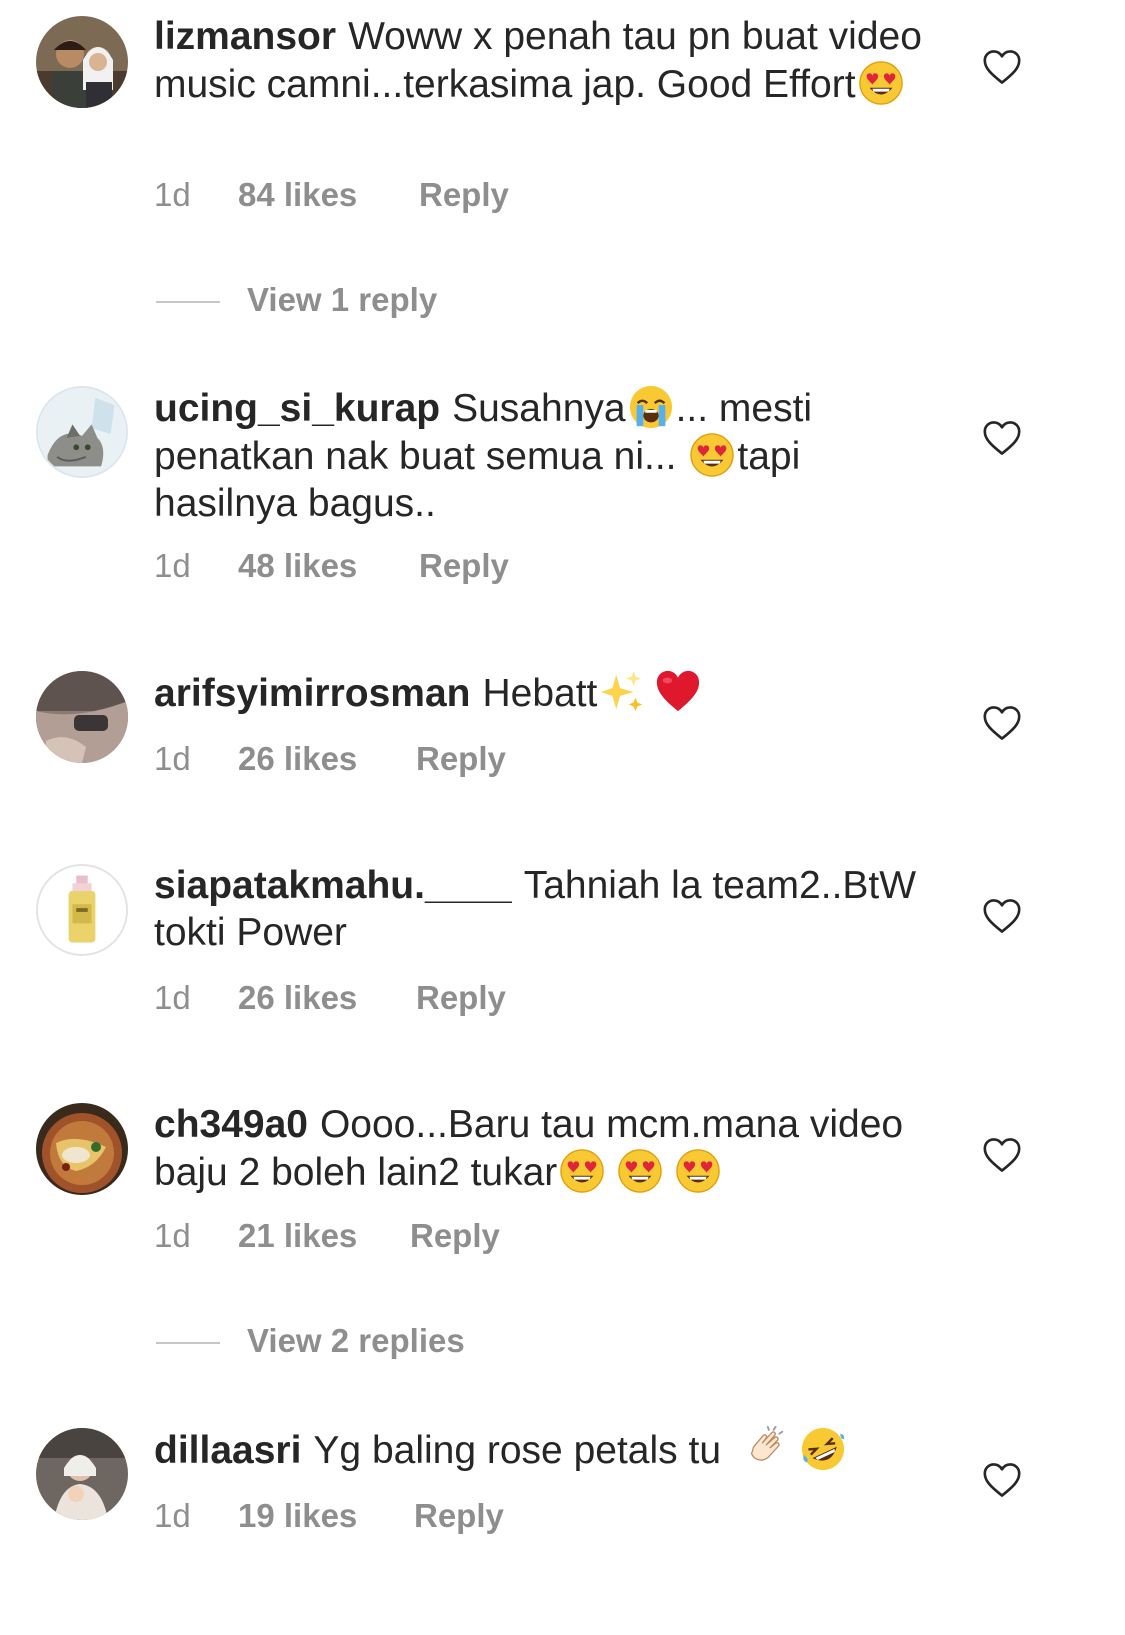  I want to click on comment-likes: 84 likes, so click(328, 195).